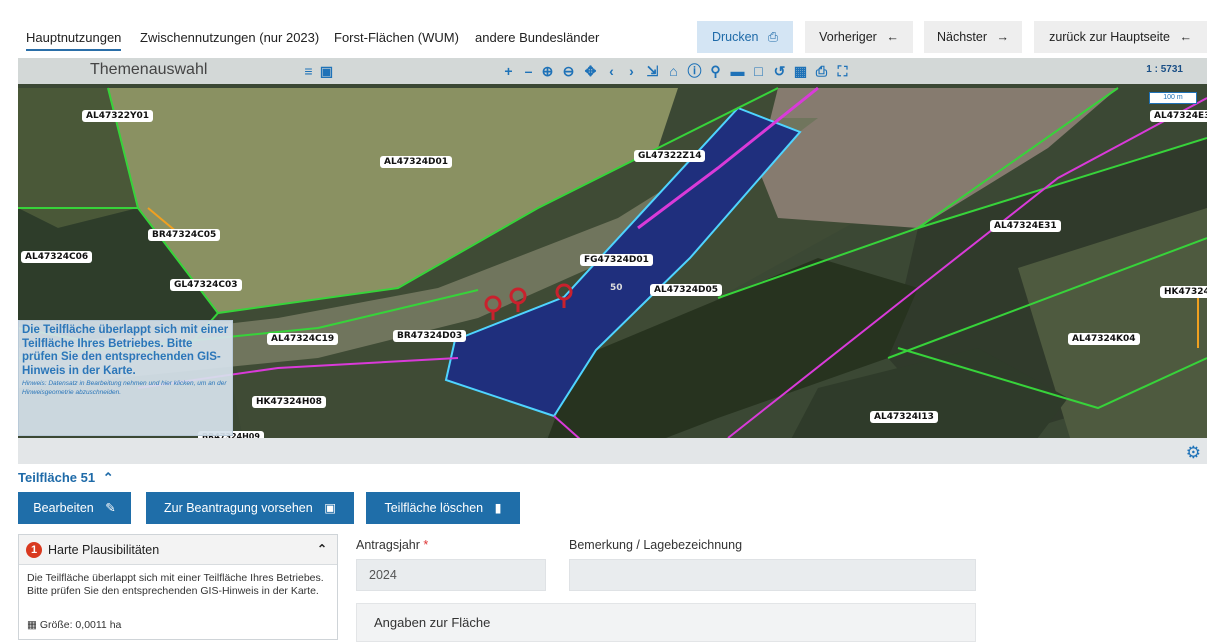 The image size is (1207, 642). What do you see at coordinates (238, 508) in the screenshot?
I see `submit-label: Zur Beantragung vorsehen` at bounding box center [238, 508].